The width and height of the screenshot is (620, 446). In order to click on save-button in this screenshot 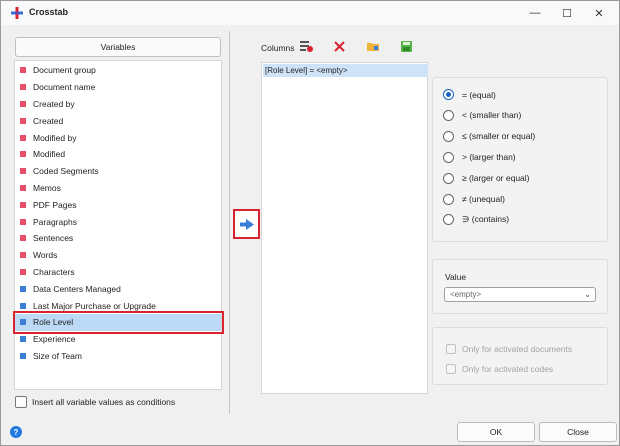, I will do `click(406, 46)`.